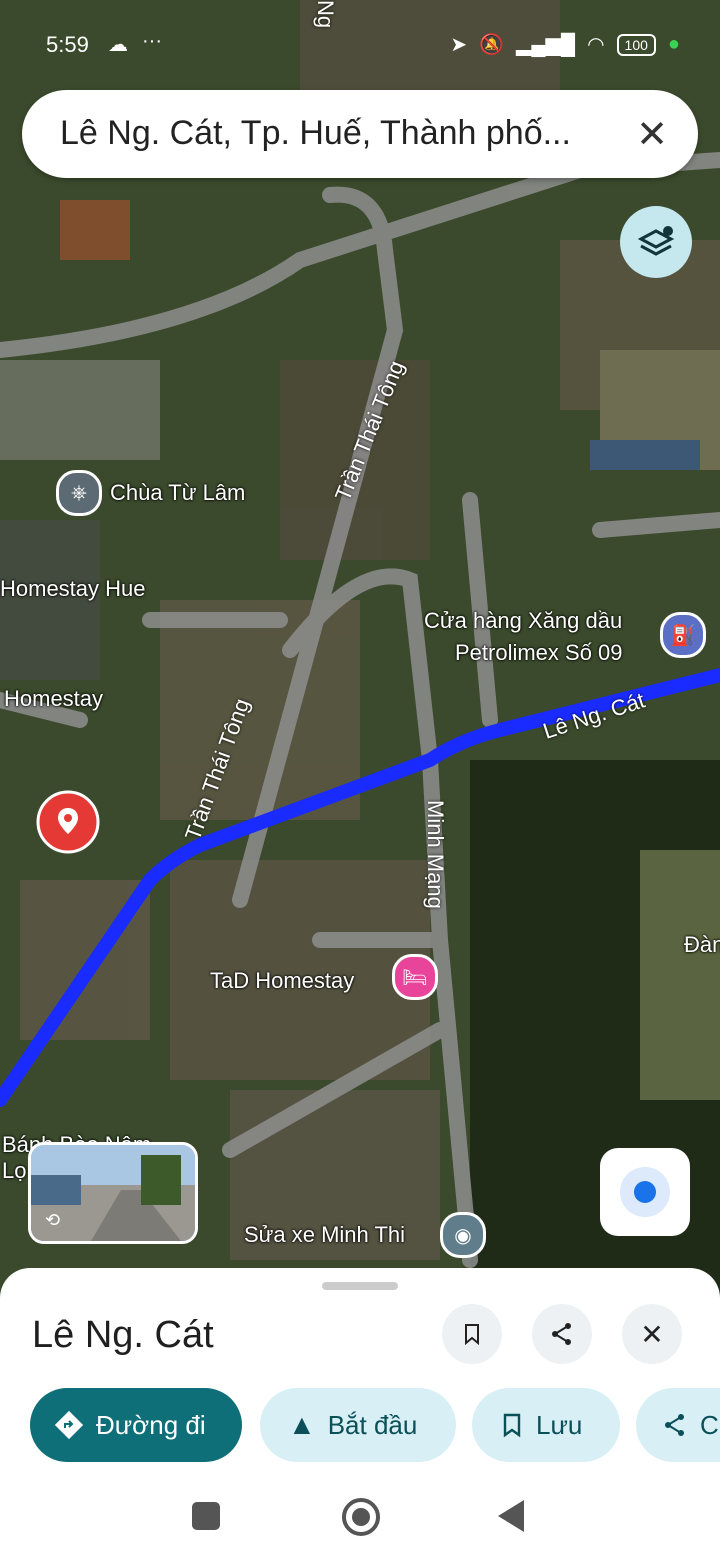 The height and width of the screenshot is (1560, 720). What do you see at coordinates (702, 945) in the screenshot?
I see `poi-dan: Đàn` at bounding box center [702, 945].